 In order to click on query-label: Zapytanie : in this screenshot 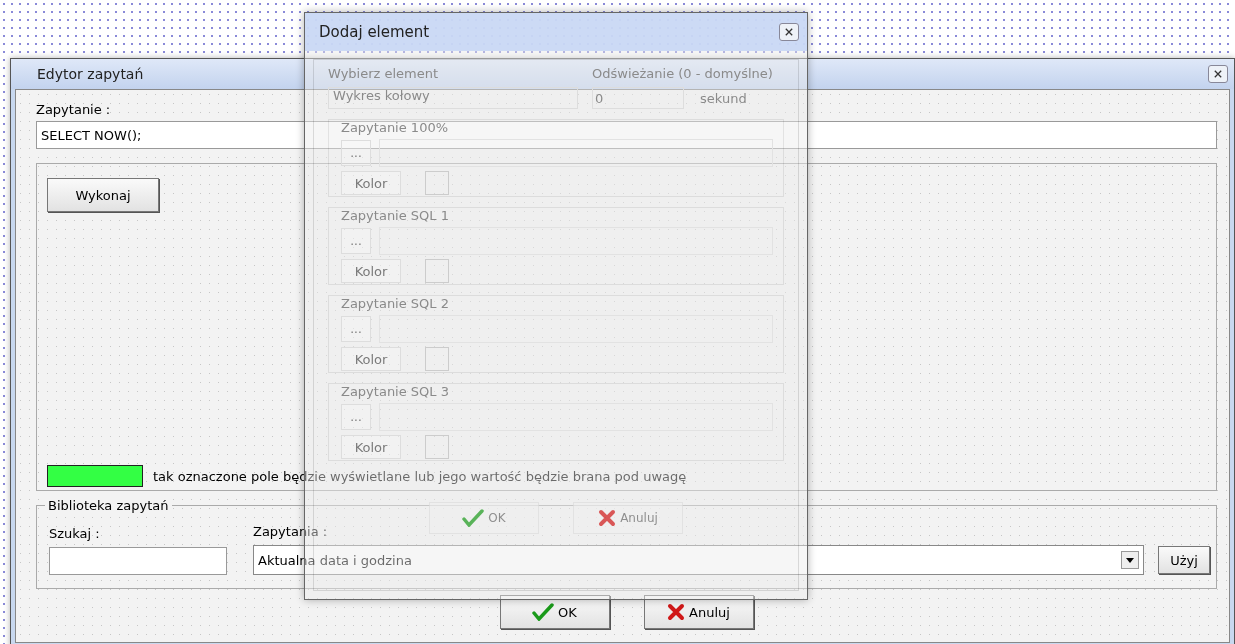, I will do `click(74, 109)`.